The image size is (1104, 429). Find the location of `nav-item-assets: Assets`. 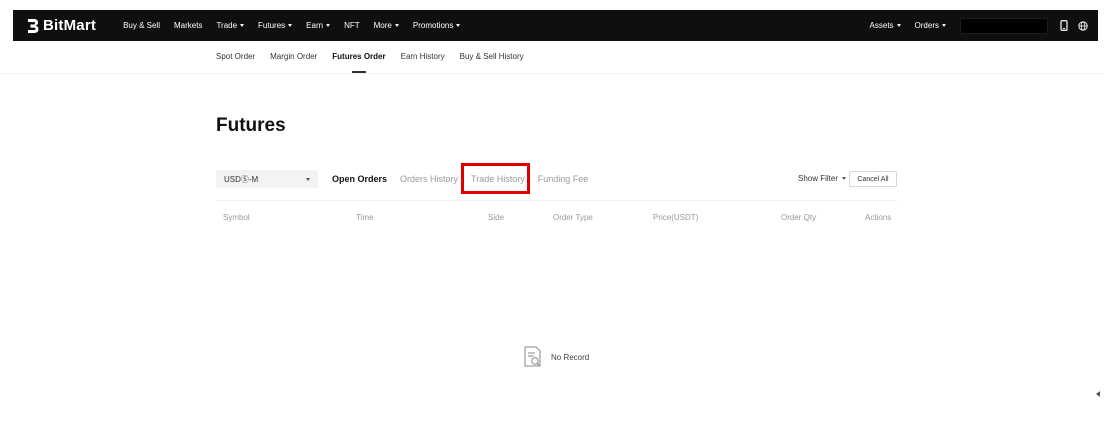

nav-item-assets: Assets is located at coordinates (885, 25).